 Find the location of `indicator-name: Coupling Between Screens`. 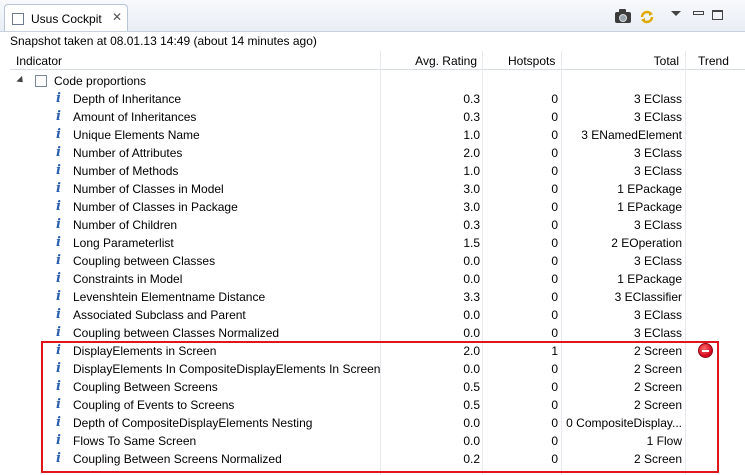

indicator-name: Coupling Between Screens is located at coordinates (145, 387).